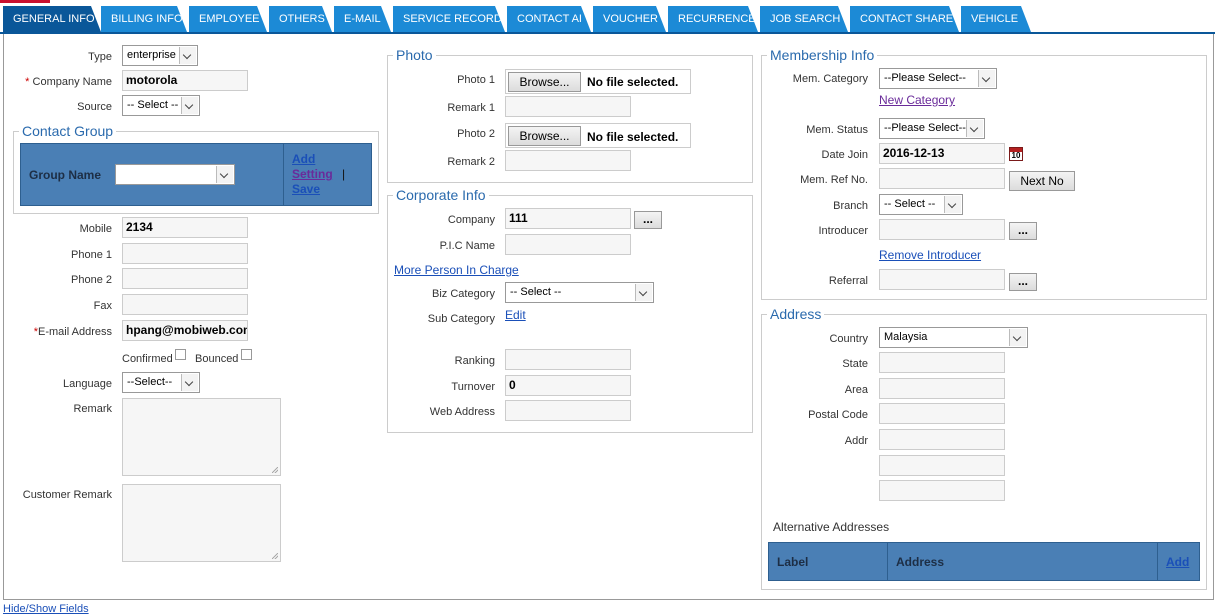  I want to click on confirmed-label: Confirmed, so click(147, 359).